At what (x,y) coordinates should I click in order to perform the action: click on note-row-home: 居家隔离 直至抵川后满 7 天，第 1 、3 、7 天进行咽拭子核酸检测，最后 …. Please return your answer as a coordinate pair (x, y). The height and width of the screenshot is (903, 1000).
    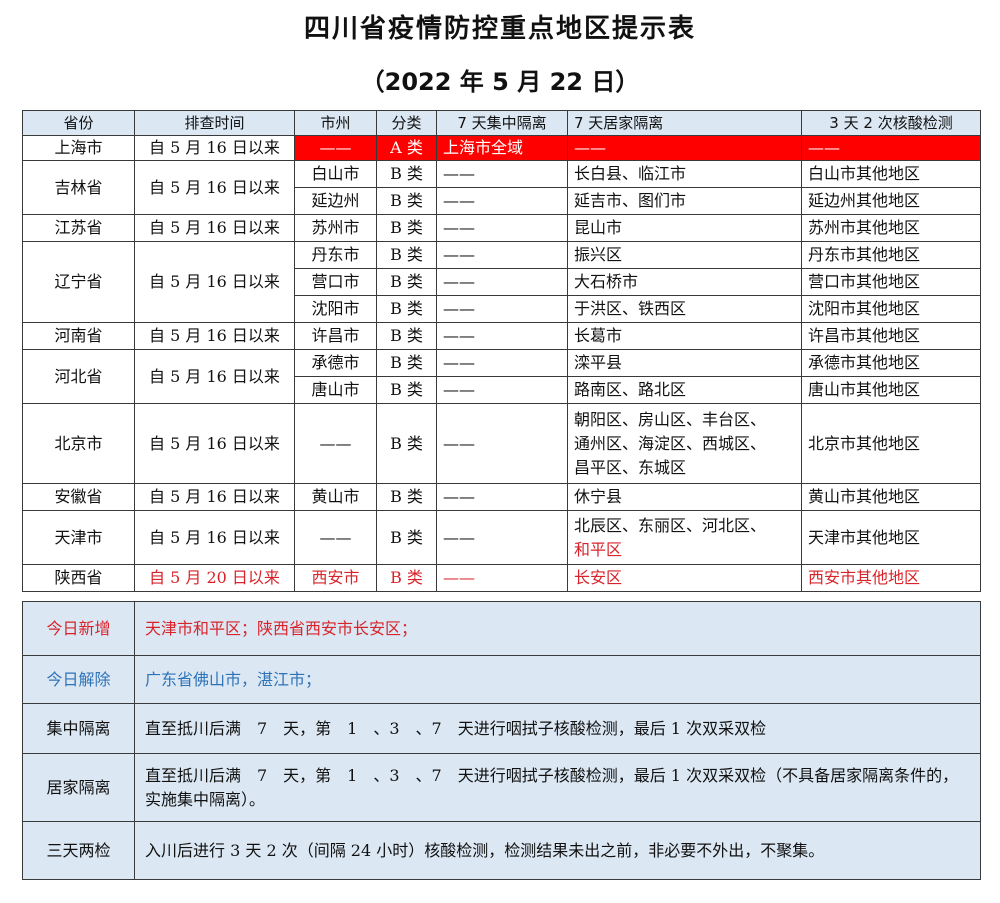
    Looking at the image, I should click on (501, 787).